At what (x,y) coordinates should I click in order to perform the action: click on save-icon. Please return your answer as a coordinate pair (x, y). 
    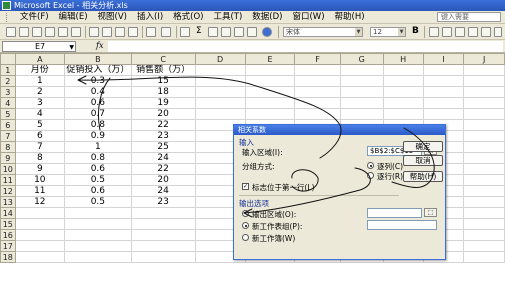
    Looking at the image, I should click on (37, 32).